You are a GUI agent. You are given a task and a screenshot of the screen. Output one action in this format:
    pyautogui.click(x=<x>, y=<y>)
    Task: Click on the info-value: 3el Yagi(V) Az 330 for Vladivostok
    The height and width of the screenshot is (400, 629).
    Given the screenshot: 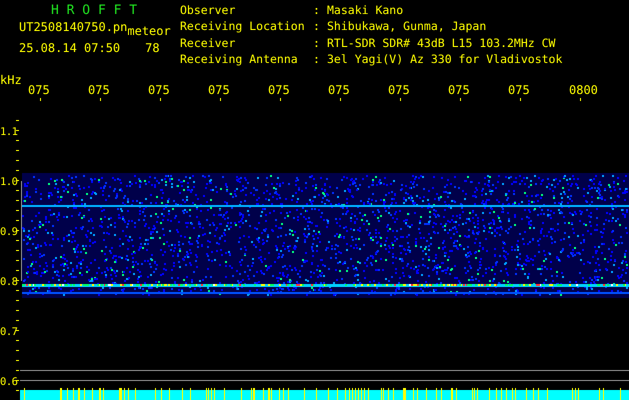 What is the action you would take?
    pyautogui.click(x=444, y=61)
    